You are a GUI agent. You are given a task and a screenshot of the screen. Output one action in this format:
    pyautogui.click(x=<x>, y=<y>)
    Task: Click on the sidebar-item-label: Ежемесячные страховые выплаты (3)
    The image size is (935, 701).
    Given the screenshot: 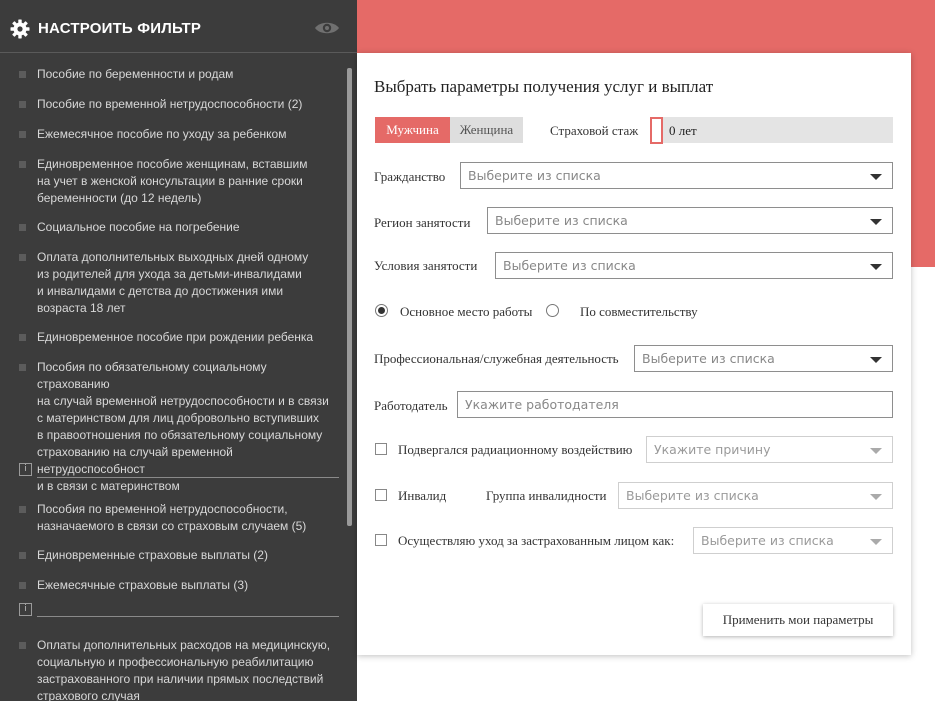 What is the action you would take?
    pyautogui.click(x=143, y=585)
    